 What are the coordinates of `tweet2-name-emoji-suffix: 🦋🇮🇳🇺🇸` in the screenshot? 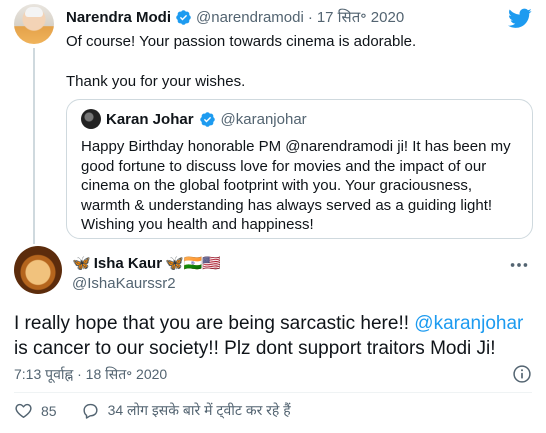 It's located at (193, 263).